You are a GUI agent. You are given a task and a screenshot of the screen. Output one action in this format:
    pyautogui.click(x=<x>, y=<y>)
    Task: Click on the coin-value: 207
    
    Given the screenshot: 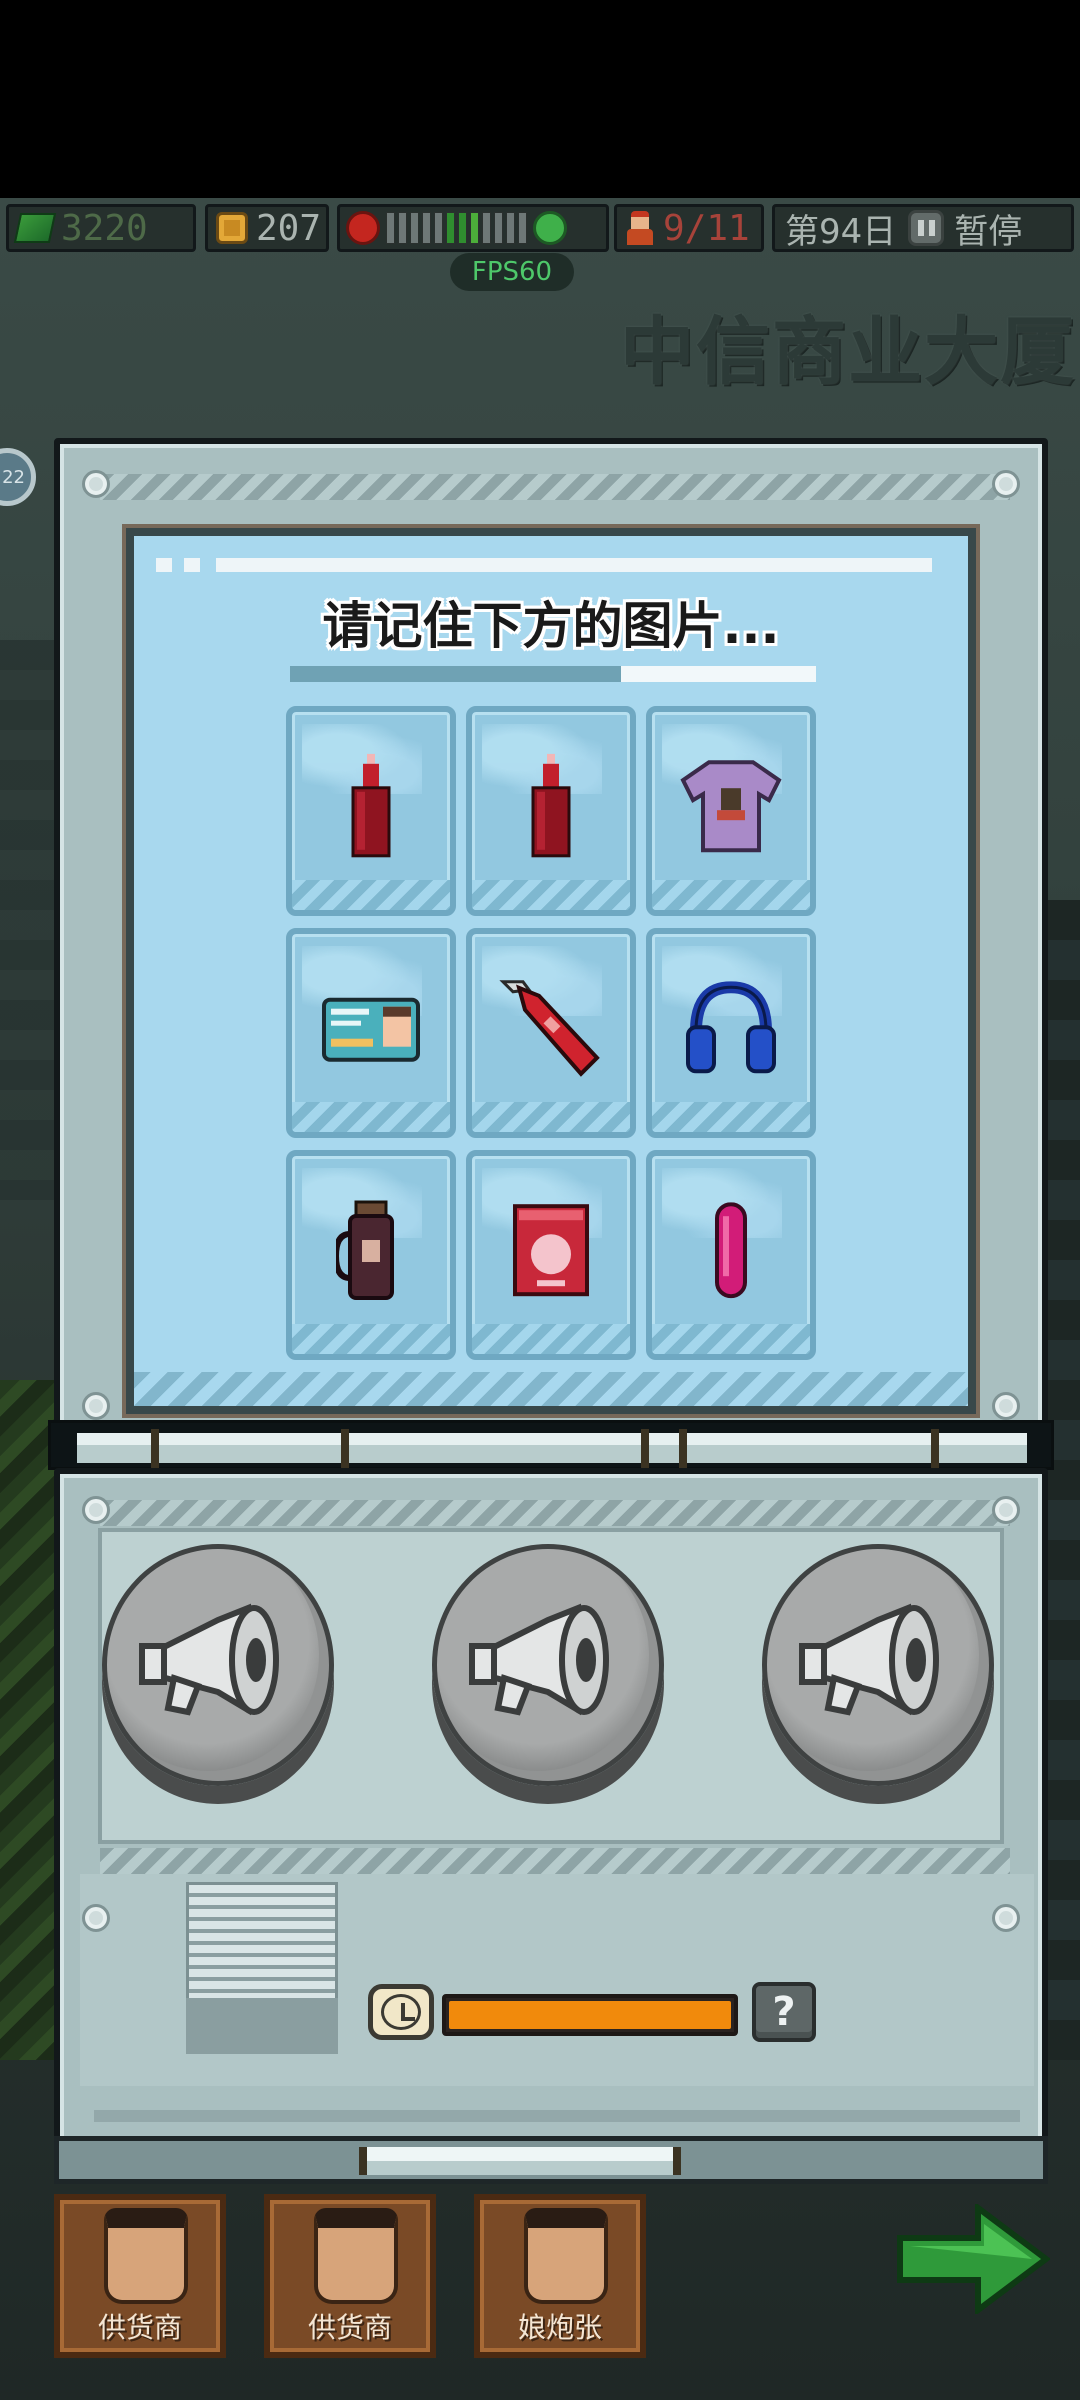 What is the action you would take?
    pyautogui.click(x=289, y=228)
    